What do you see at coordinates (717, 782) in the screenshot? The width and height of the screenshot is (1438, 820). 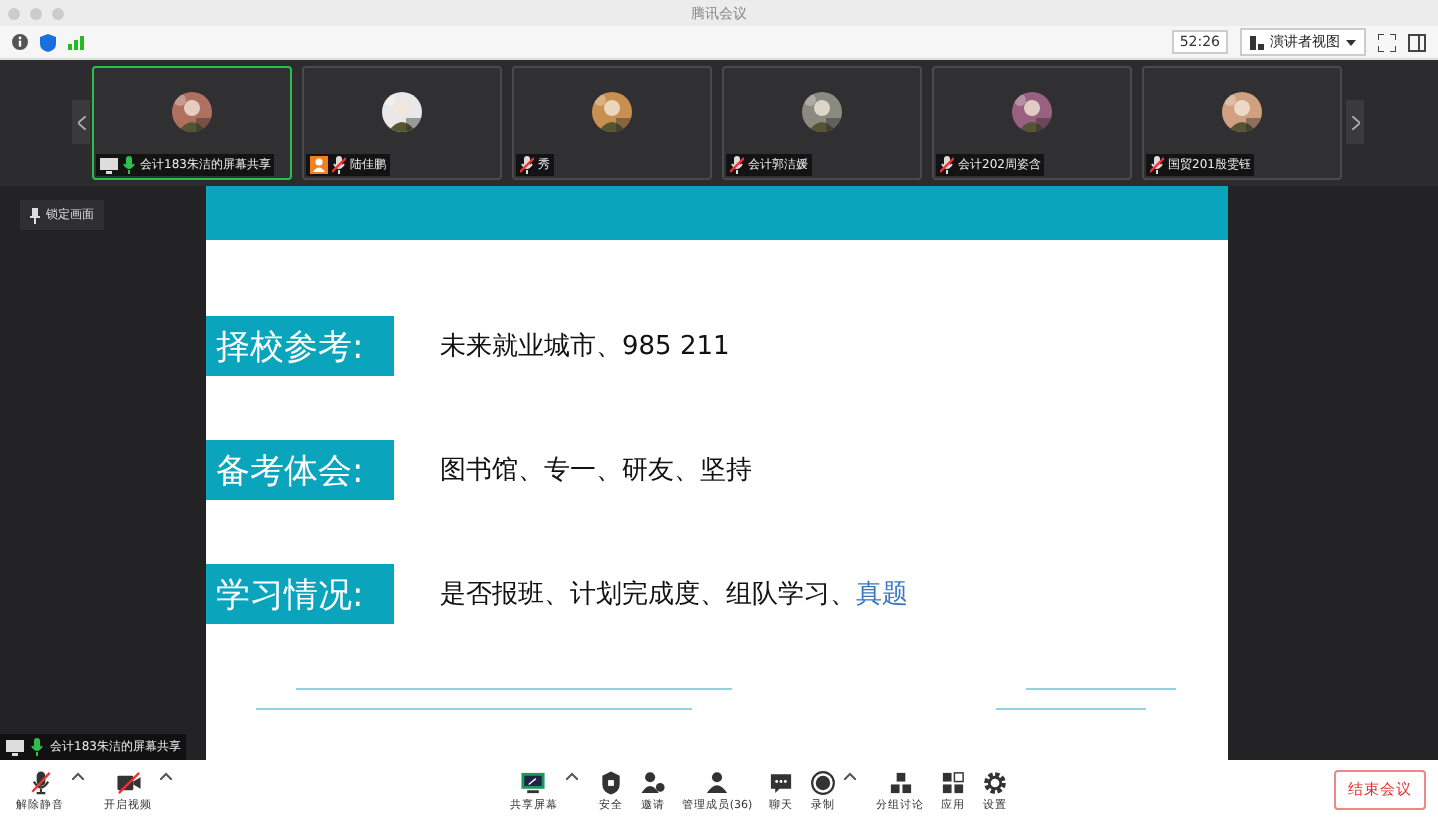 I see `people-icon` at bounding box center [717, 782].